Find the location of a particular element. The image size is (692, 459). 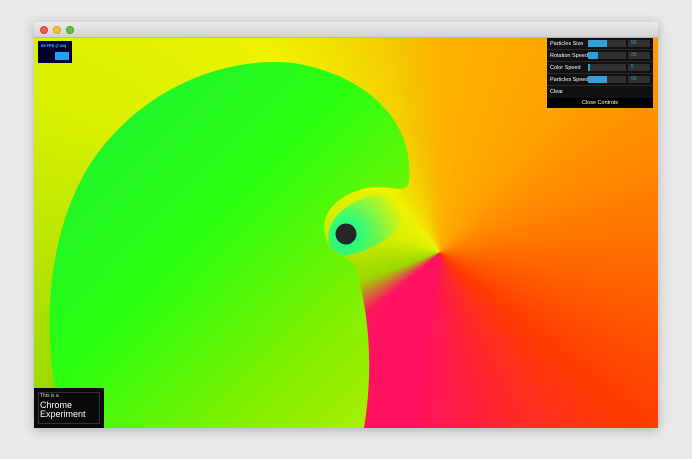

control-row-particles-speed: Particles Speed 50 is located at coordinates (600, 80).